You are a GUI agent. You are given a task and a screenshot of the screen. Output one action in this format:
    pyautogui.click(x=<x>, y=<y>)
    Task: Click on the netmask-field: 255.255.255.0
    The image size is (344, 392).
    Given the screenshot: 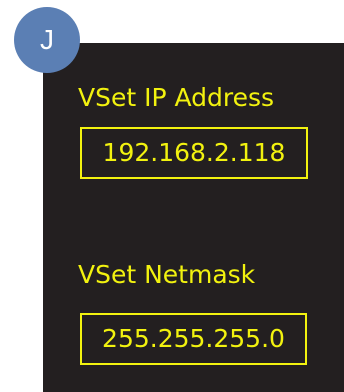 What is the action you would take?
    pyautogui.click(x=193, y=339)
    